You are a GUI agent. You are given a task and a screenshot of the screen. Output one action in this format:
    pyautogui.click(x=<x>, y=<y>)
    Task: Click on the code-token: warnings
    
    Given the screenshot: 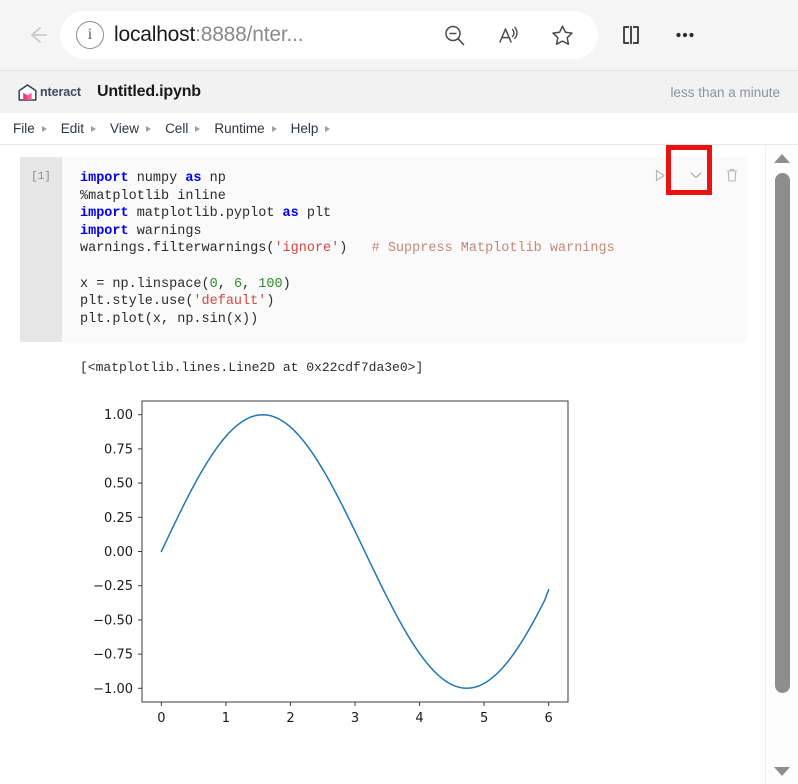 What is the action you would take?
    pyautogui.click(x=165, y=231)
    